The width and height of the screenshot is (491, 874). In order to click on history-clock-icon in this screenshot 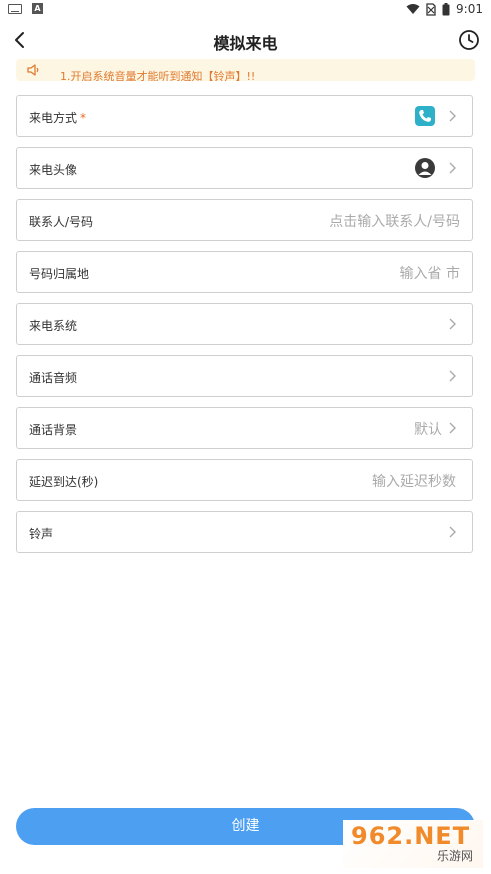, I will do `click(469, 40)`.